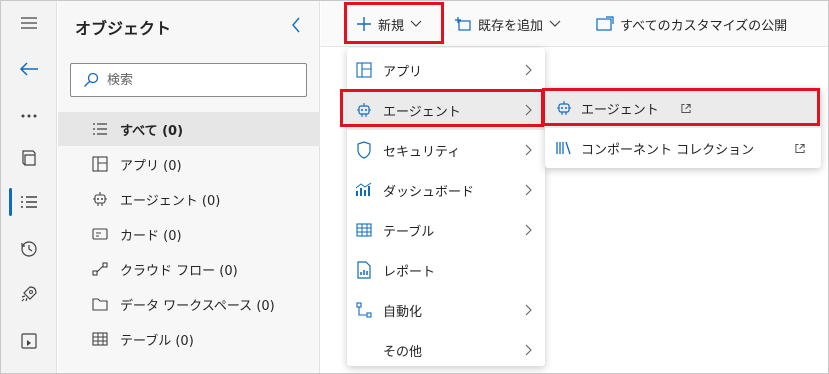 Image resolution: width=829 pixels, height=374 pixels. I want to click on search-icon, so click(91, 79).